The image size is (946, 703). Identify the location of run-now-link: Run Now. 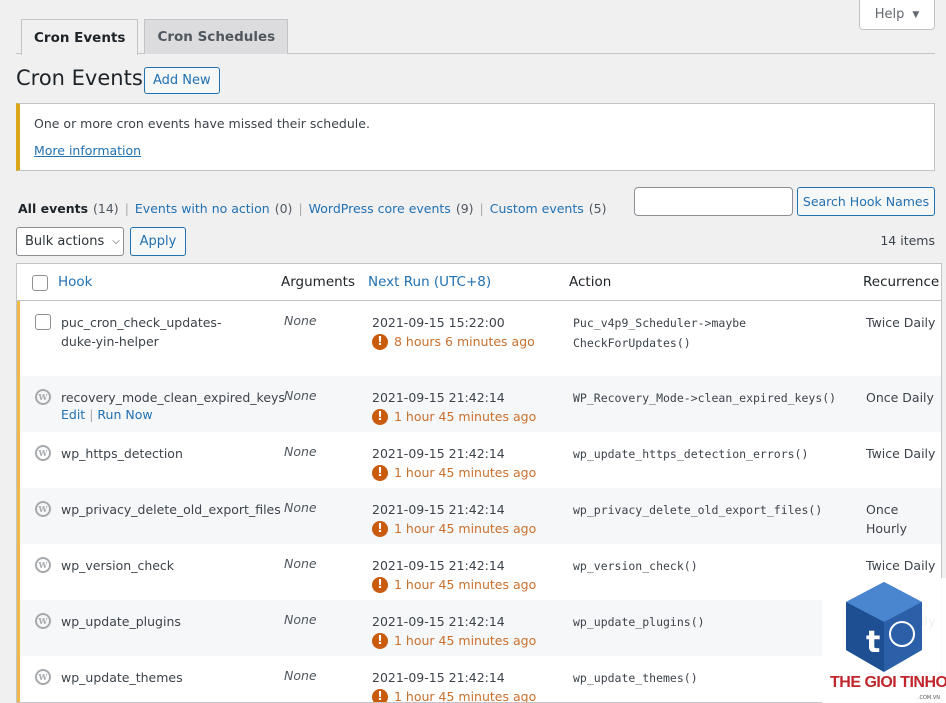
(124, 414).